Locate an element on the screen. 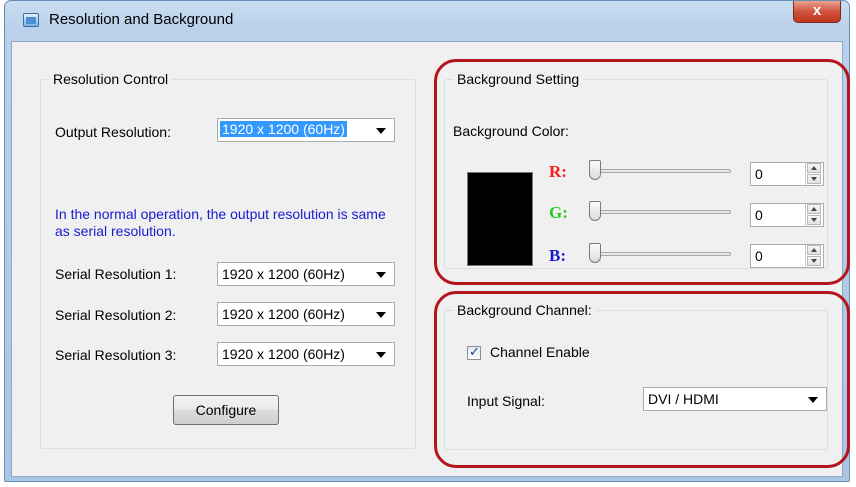 The height and width of the screenshot is (487, 856). close-icon: x is located at coordinates (817, 10).